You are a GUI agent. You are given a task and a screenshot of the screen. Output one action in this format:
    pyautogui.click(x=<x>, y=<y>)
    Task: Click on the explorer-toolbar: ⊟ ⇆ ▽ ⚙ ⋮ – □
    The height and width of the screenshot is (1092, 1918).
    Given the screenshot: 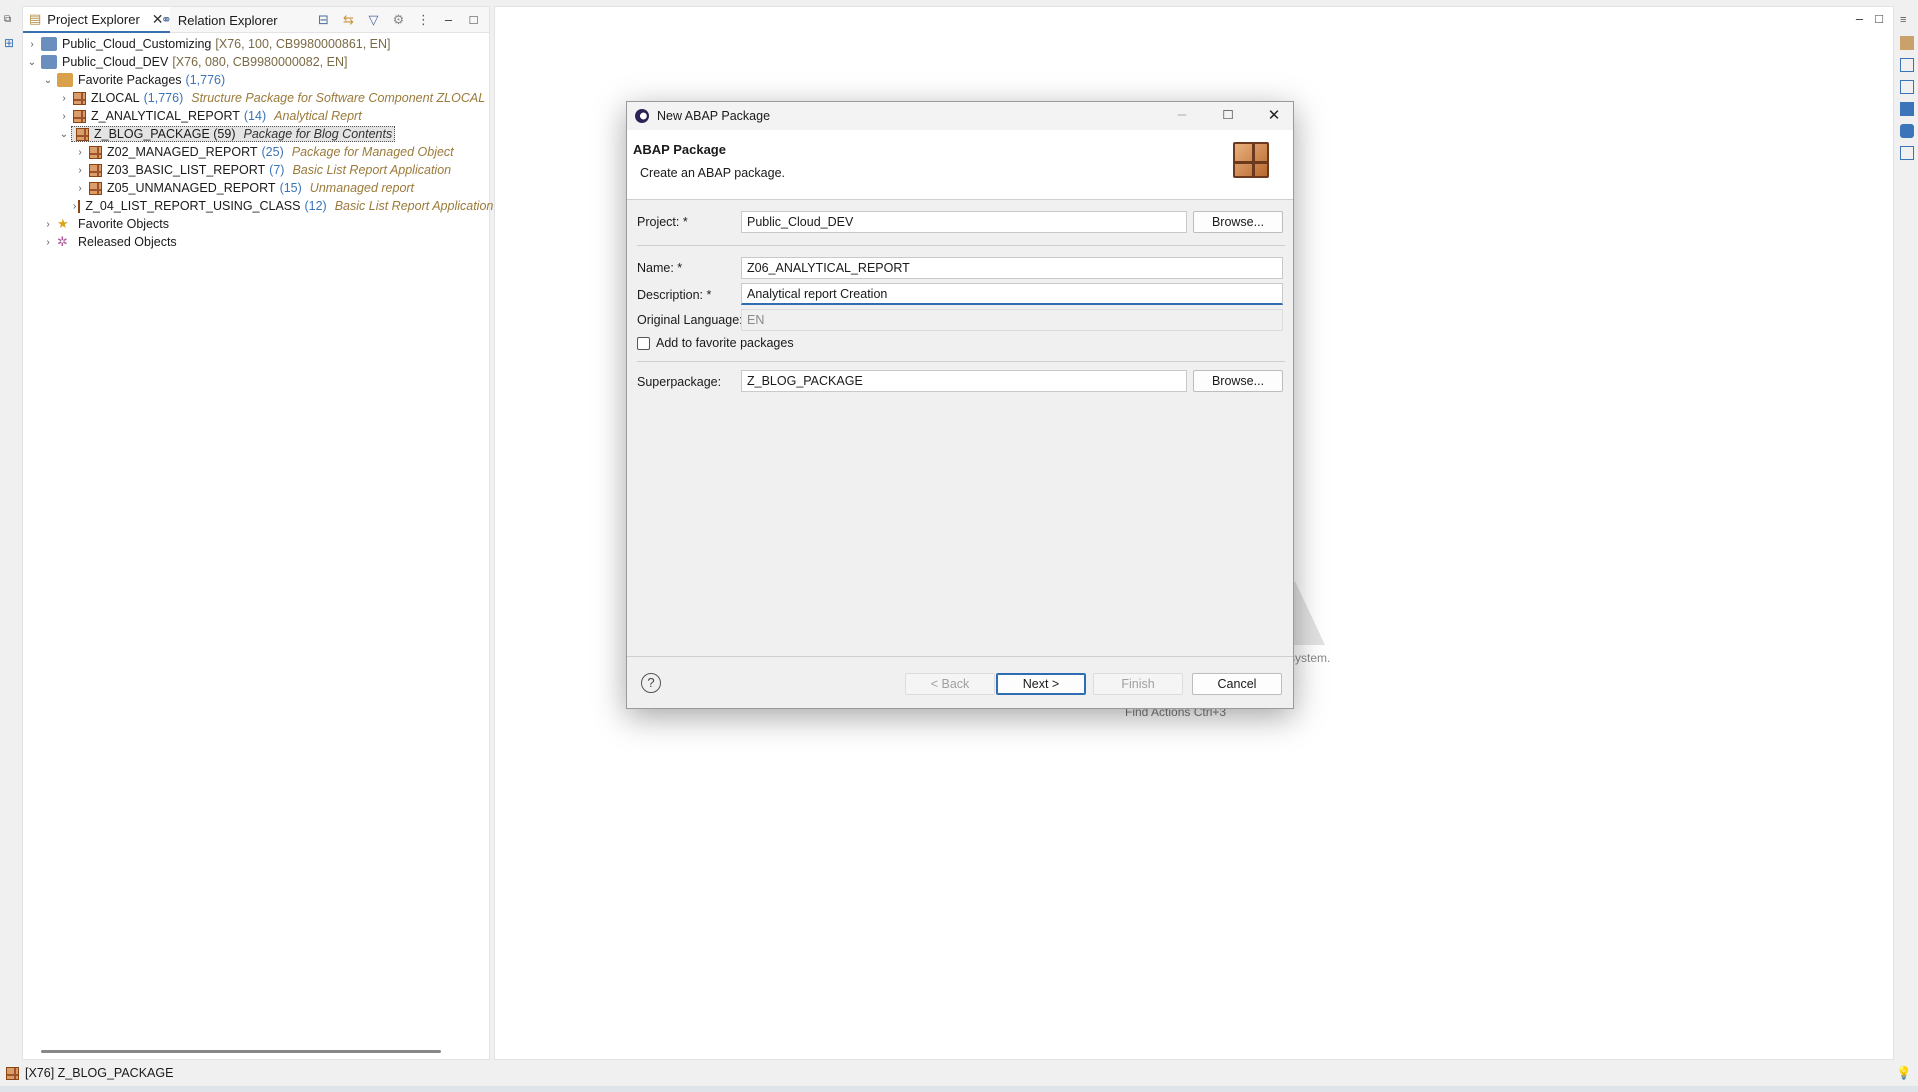 What is the action you would take?
    pyautogui.click(x=398, y=19)
    